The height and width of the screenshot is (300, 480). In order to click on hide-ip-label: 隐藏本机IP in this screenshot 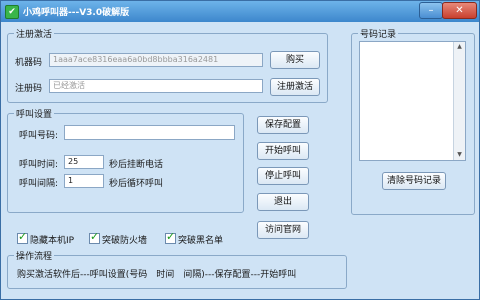, I will do `click(52, 241)`.